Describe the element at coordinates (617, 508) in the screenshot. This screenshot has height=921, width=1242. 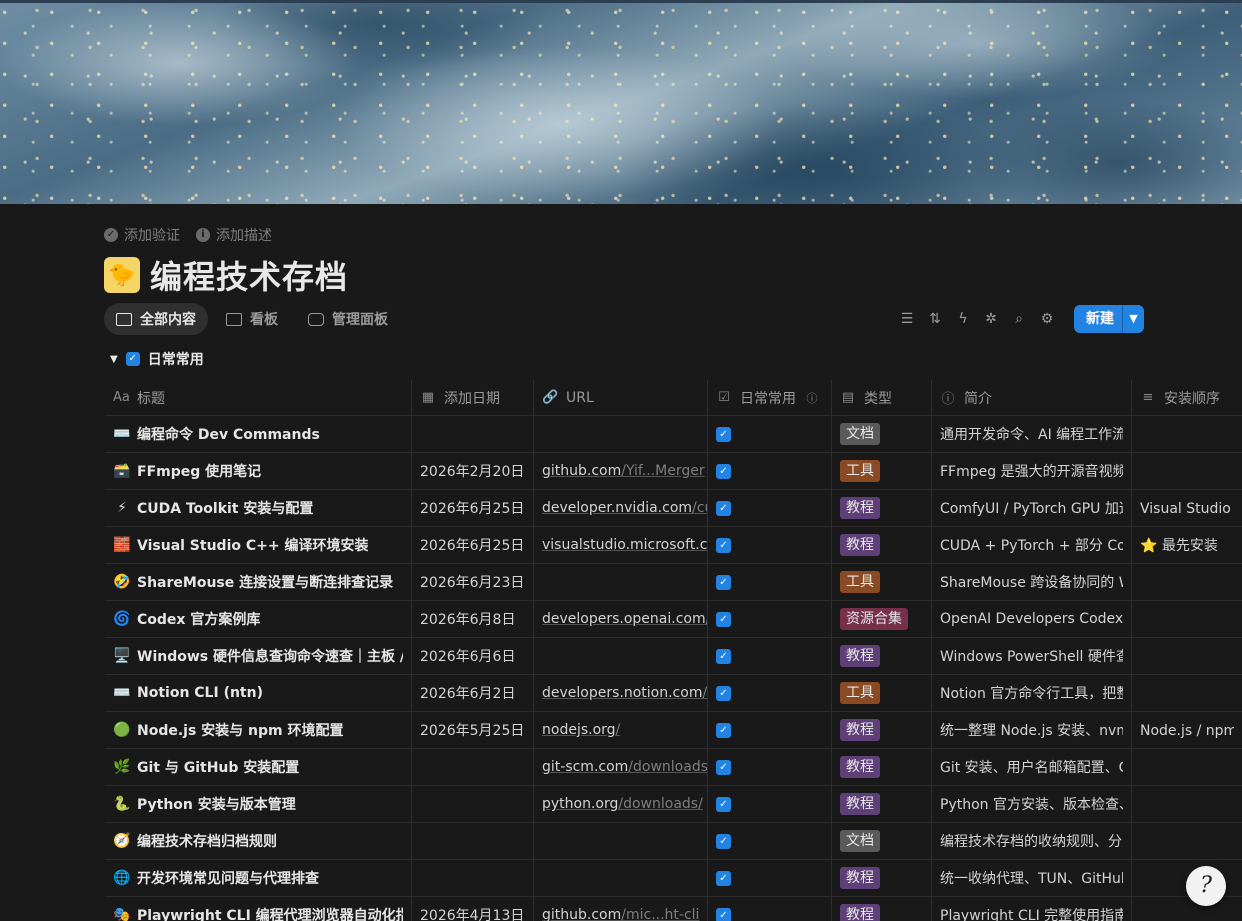
I see `row-url-host: developer.nvidia.com` at that location.